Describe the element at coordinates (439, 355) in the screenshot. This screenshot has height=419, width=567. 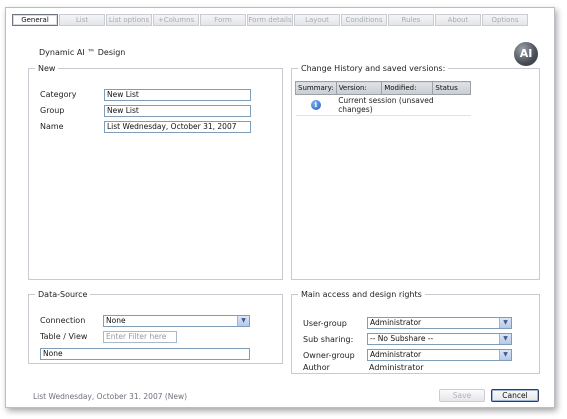
I see `ownergroup-select: Administrator ▼` at that location.